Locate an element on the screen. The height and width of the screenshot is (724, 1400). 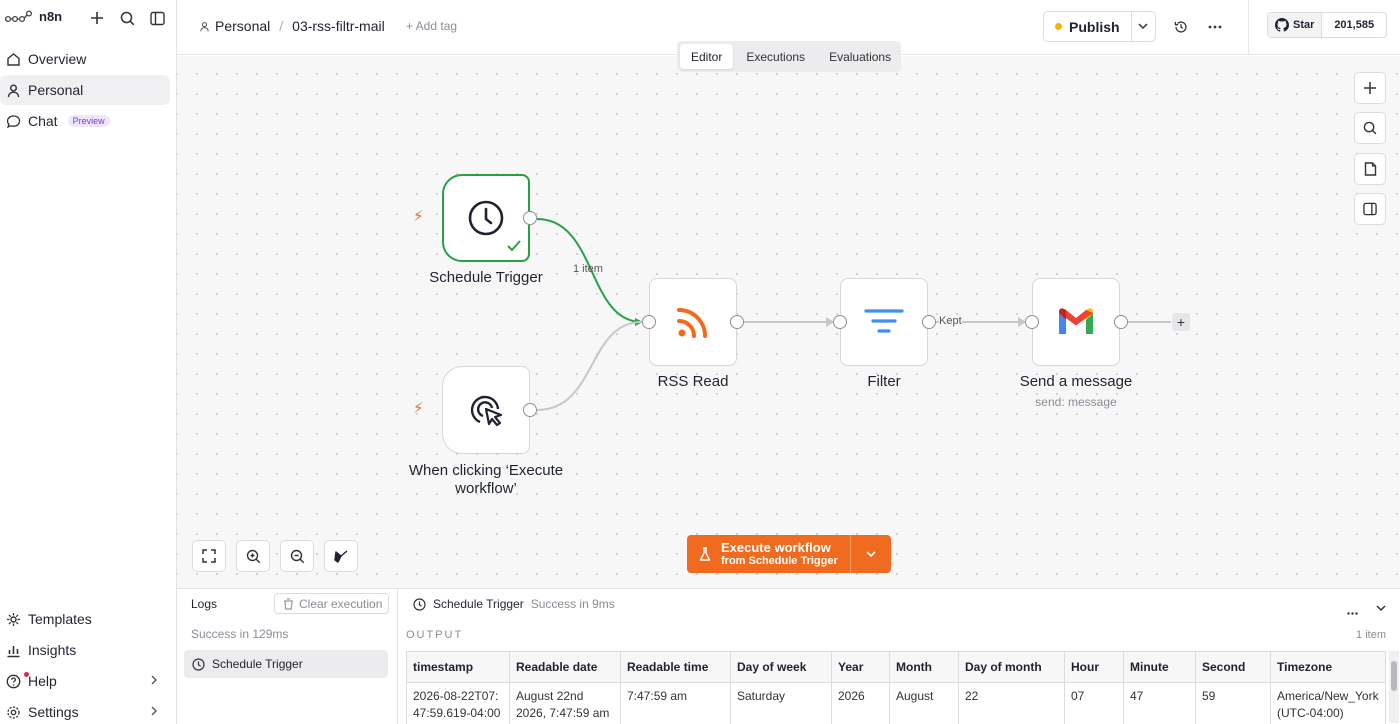
clear-execution-button: Clear execution is located at coordinates (331, 603).